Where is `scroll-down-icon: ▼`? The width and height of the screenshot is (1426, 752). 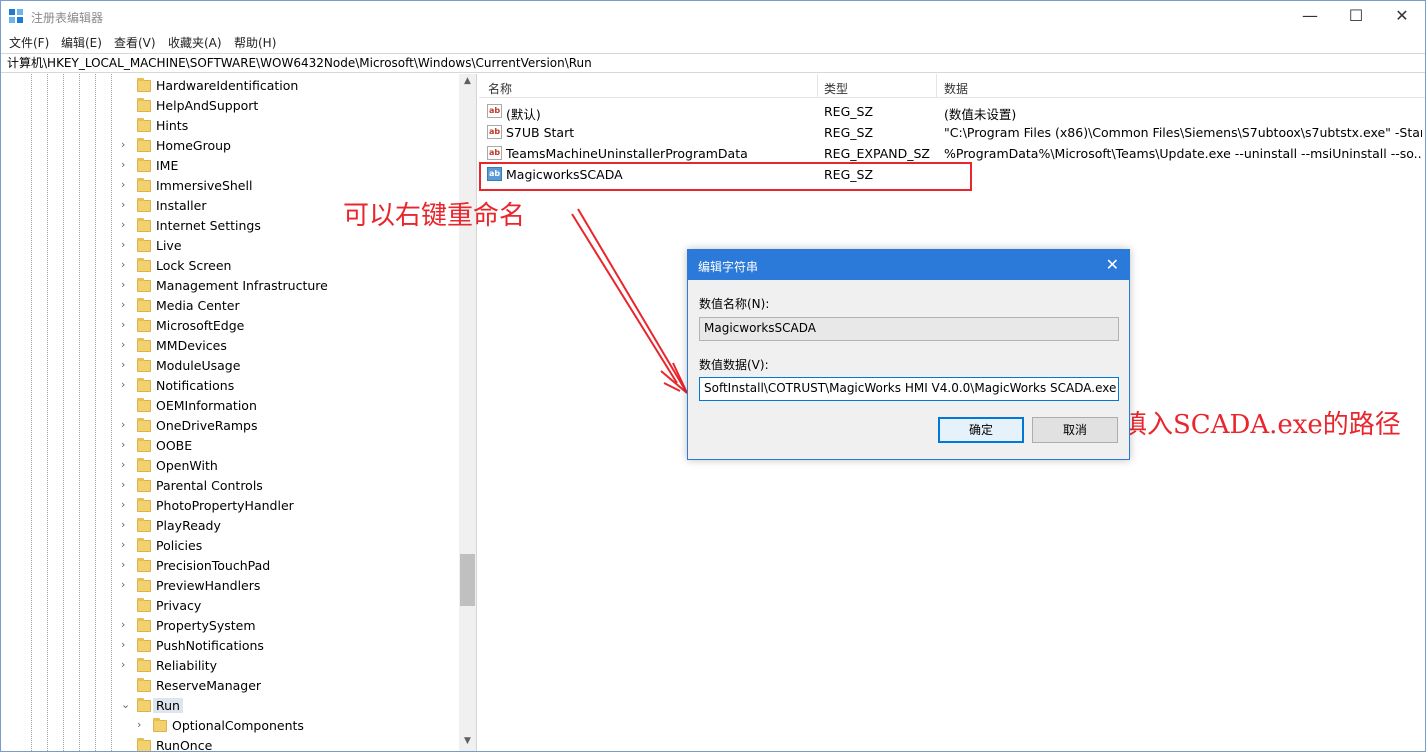 scroll-down-icon: ▼ is located at coordinates (467, 741).